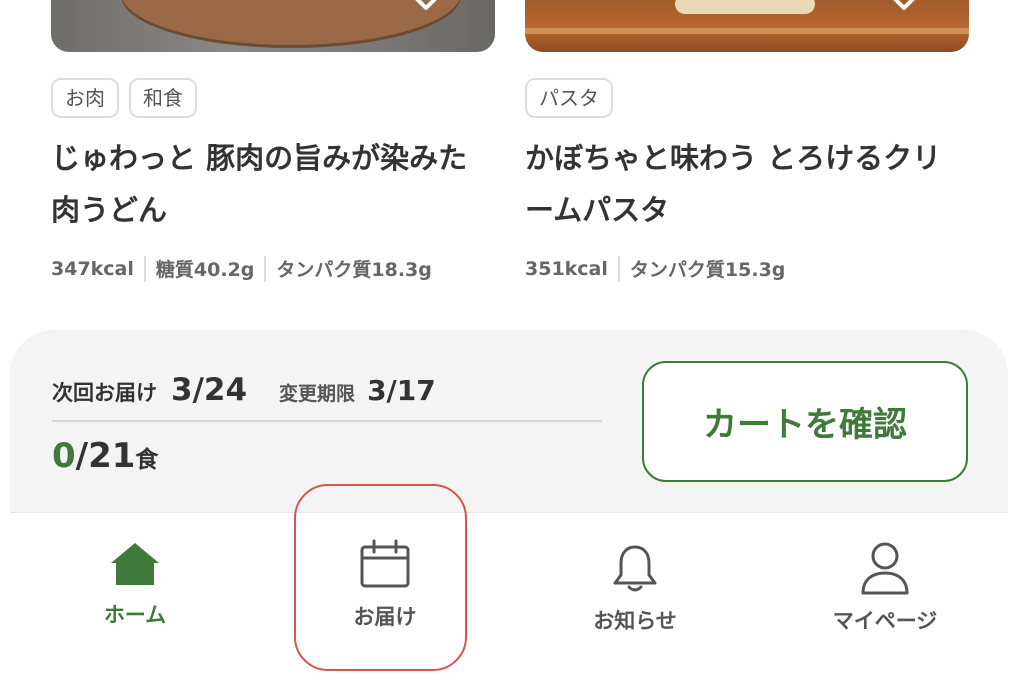 Image resolution: width=1024 pixels, height=700 pixels. What do you see at coordinates (885, 621) in the screenshot?
I see `nav-label-mypage: マイページ` at bounding box center [885, 621].